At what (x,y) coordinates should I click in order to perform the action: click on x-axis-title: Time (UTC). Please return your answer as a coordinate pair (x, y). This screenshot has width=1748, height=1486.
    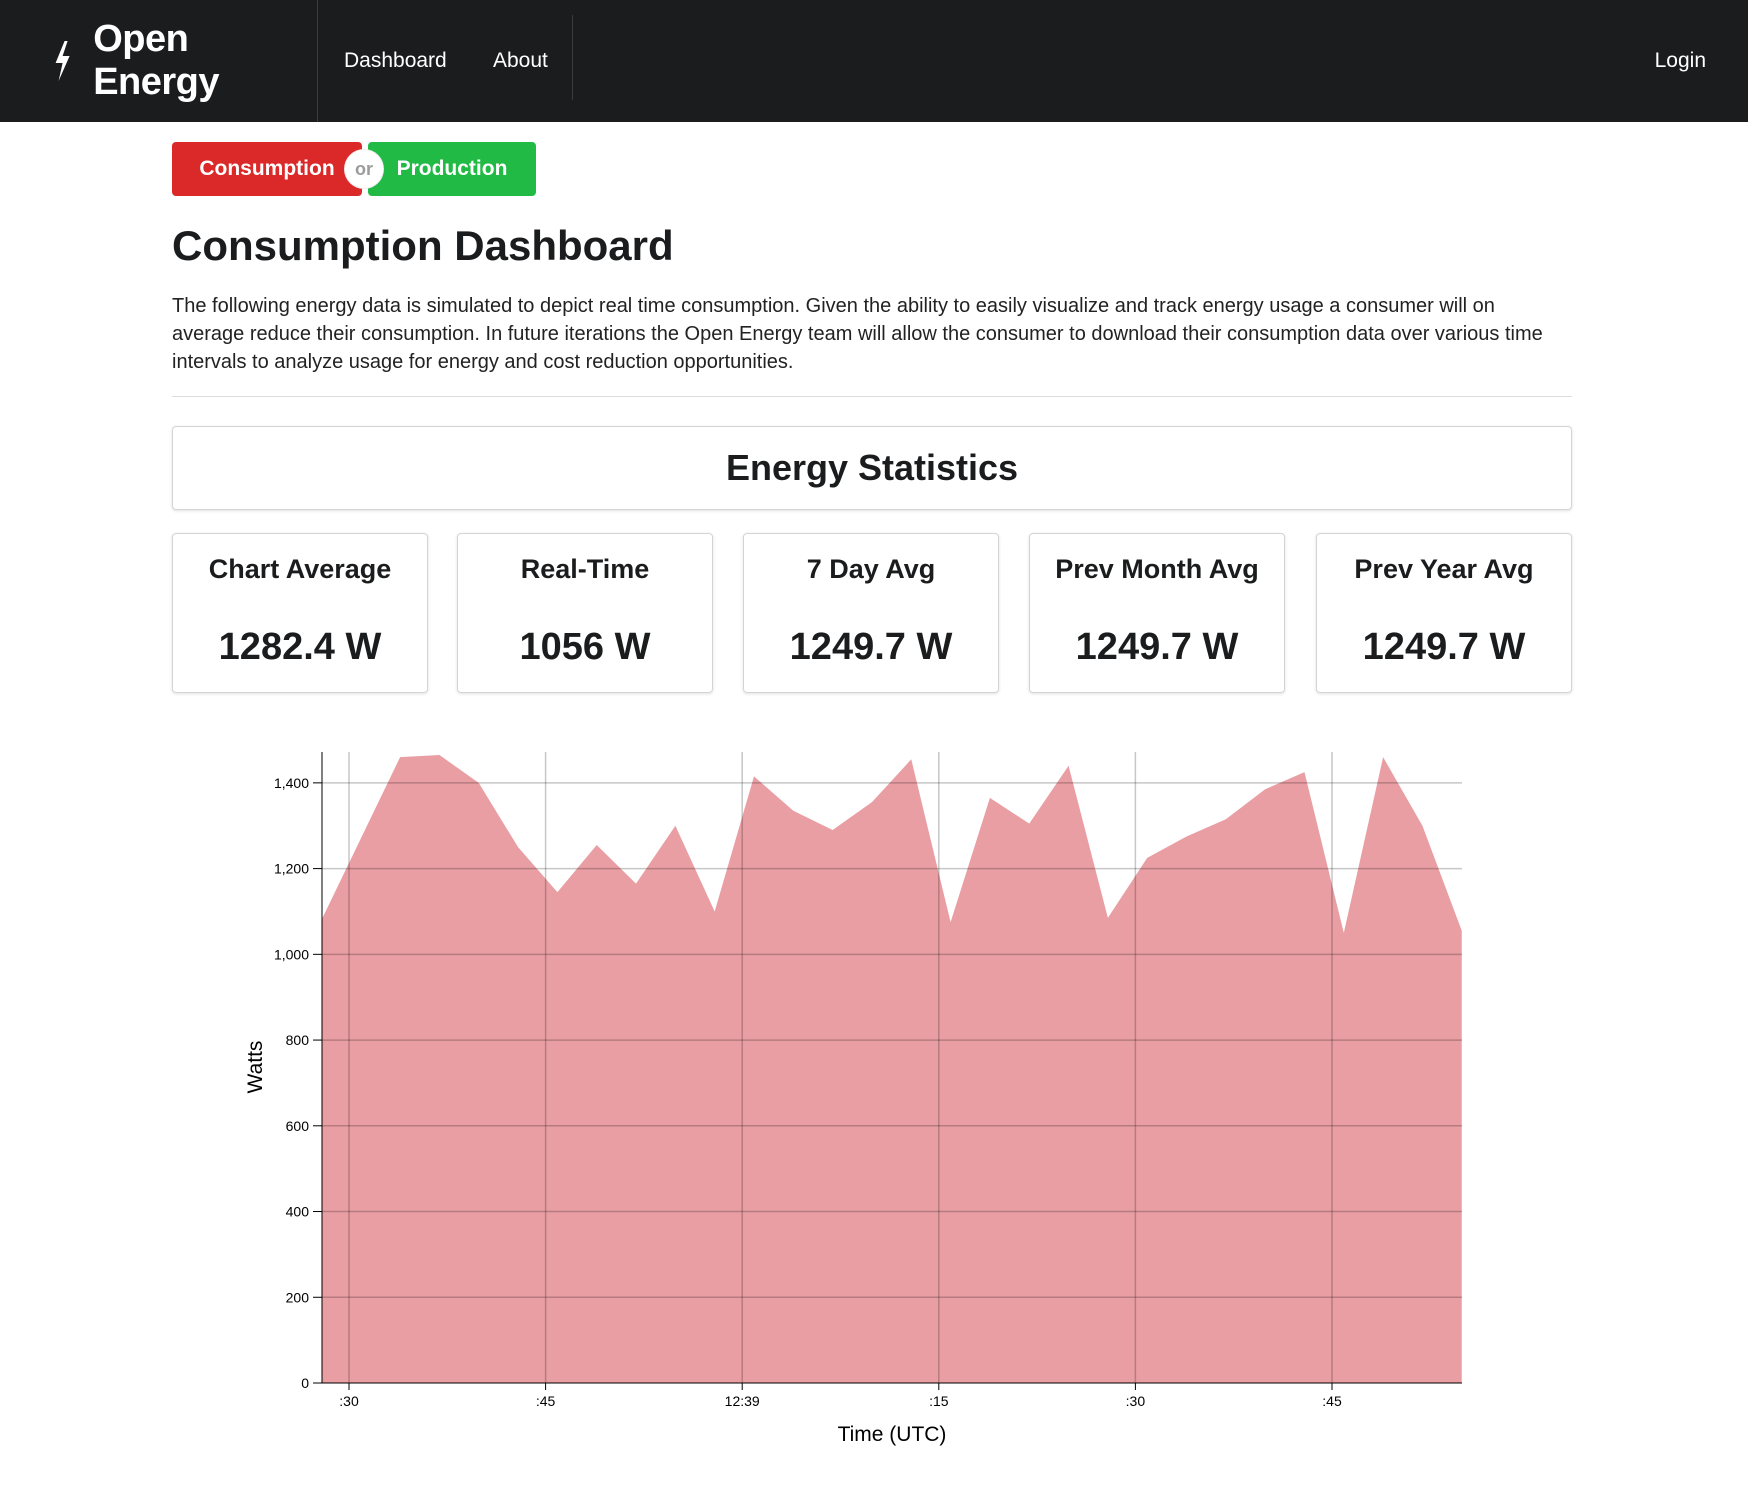
    Looking at the image, I should click on (892, 1434).